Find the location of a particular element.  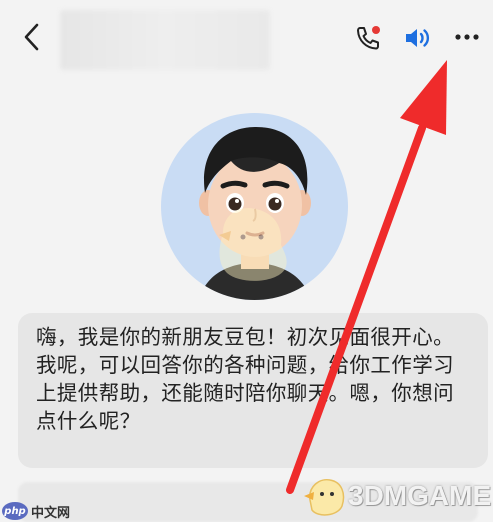

top-bar is located at coordinates (246, 36).